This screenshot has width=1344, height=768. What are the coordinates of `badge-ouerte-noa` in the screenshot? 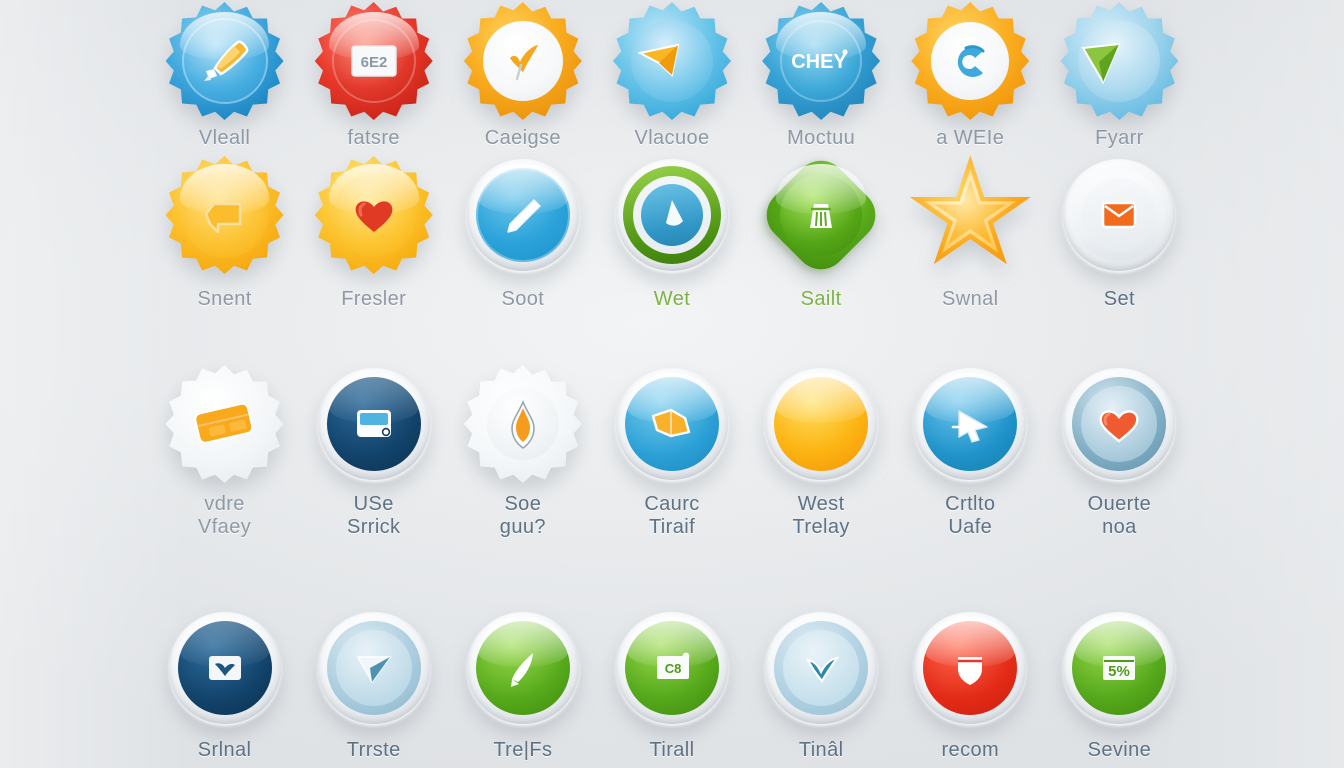 It's located at (1119, 424).